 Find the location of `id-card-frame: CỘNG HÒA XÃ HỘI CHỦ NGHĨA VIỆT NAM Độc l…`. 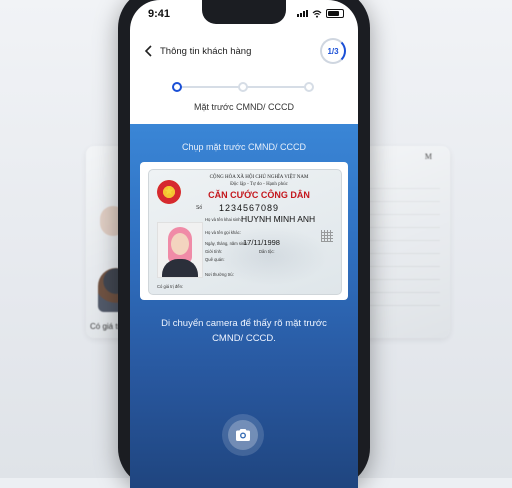

id-card-frame: CỘNG HÒA XÃ HỘI CHỦ NGHĨA VIỆT NAM Độc l… is located at coordinates (244, 231).